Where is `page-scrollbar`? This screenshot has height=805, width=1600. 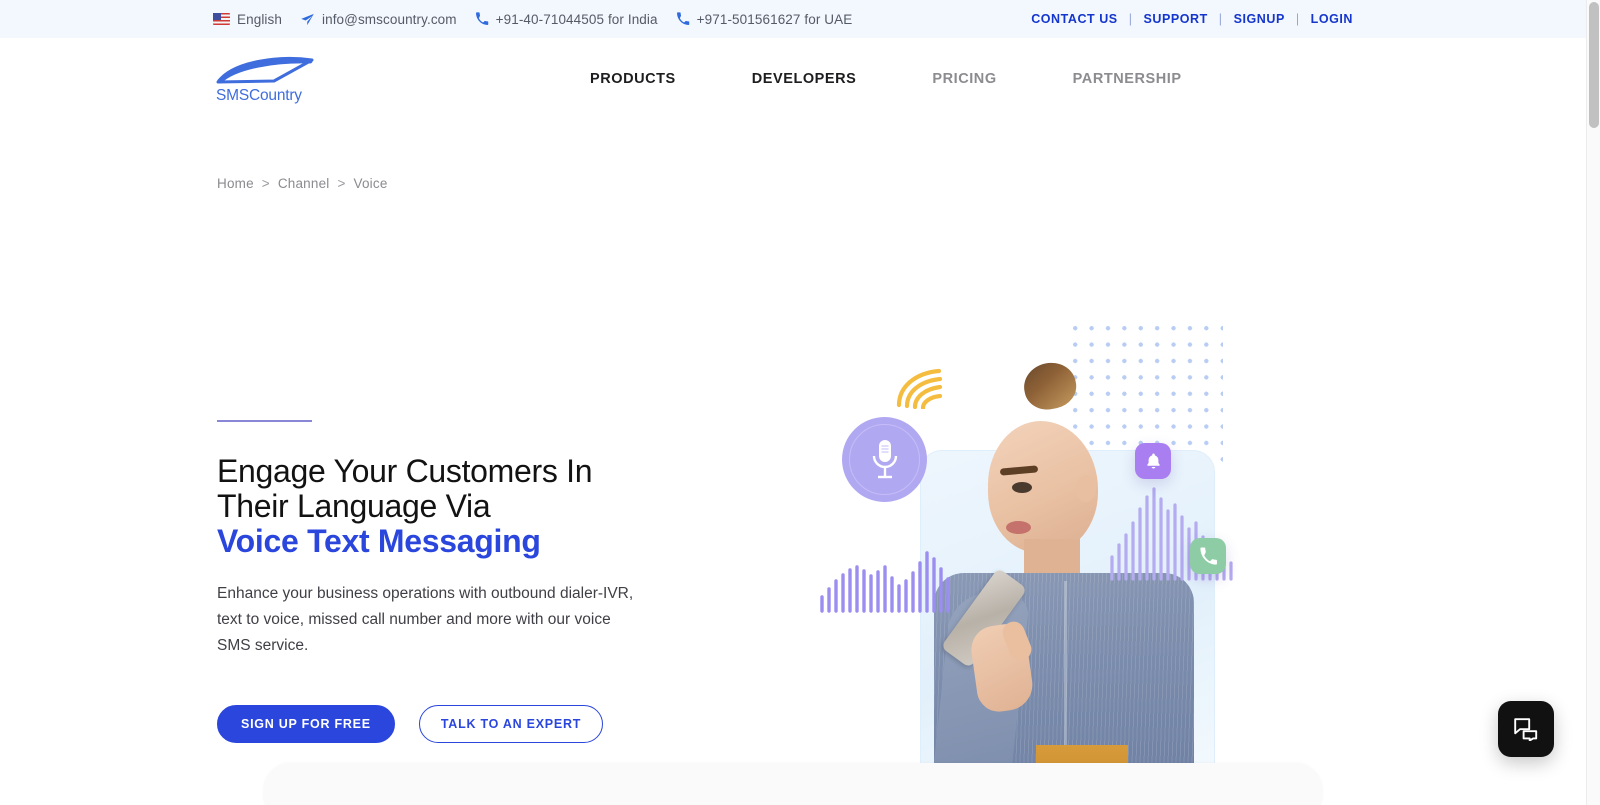
page-scrollbar is located at coordinates (1593, 402).